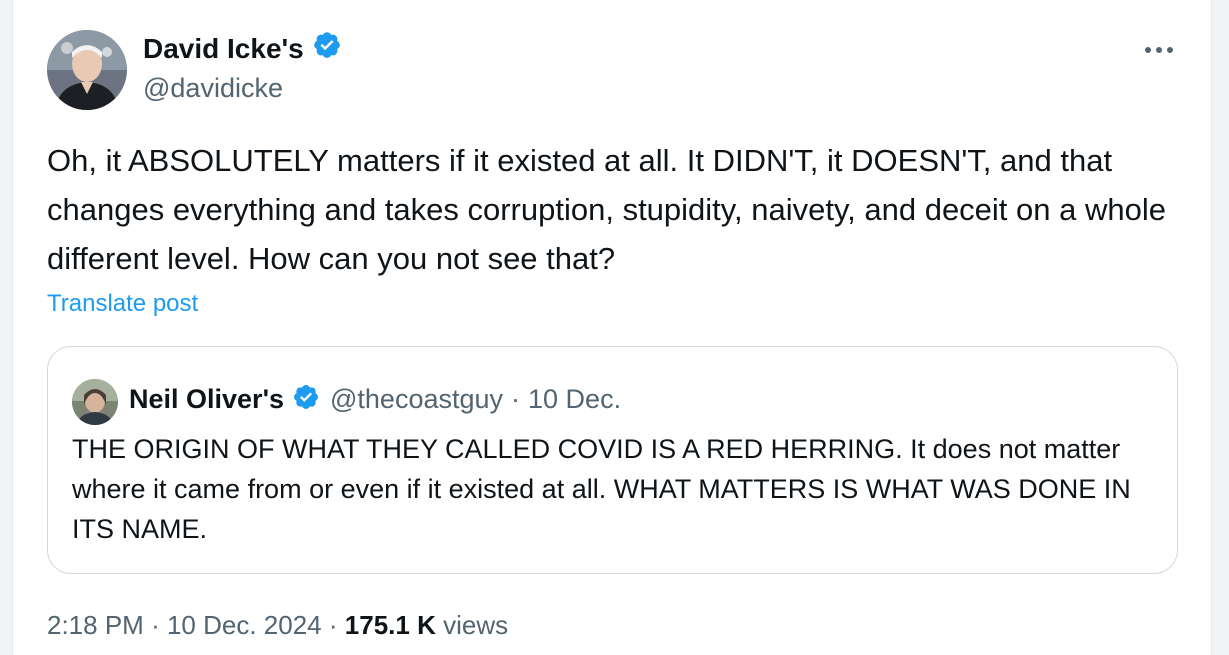  Describe the element at coordinates (416, 399) in the screenshot. I see `quoted-handle: @thecoastguy` at that location.